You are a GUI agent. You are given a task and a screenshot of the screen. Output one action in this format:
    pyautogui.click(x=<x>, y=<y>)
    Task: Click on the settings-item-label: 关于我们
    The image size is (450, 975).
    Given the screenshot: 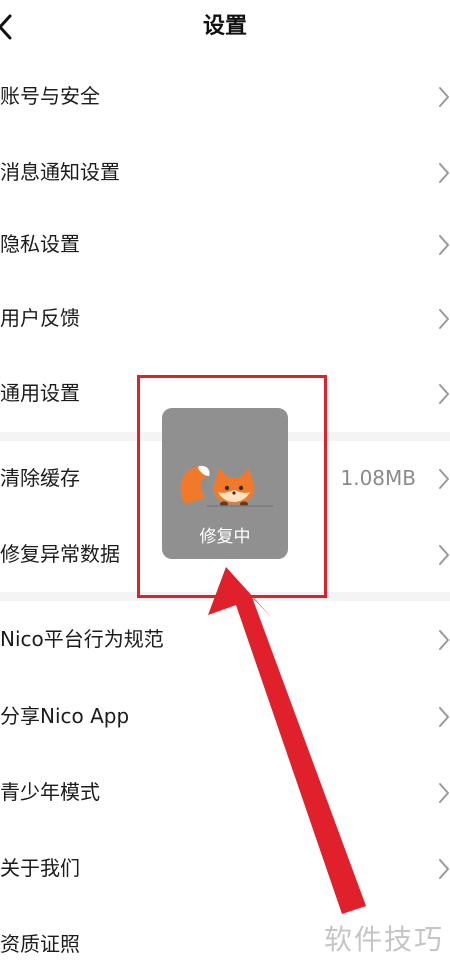 What is the action you would take?
    pyautogui.click(x=40, y=868)
    